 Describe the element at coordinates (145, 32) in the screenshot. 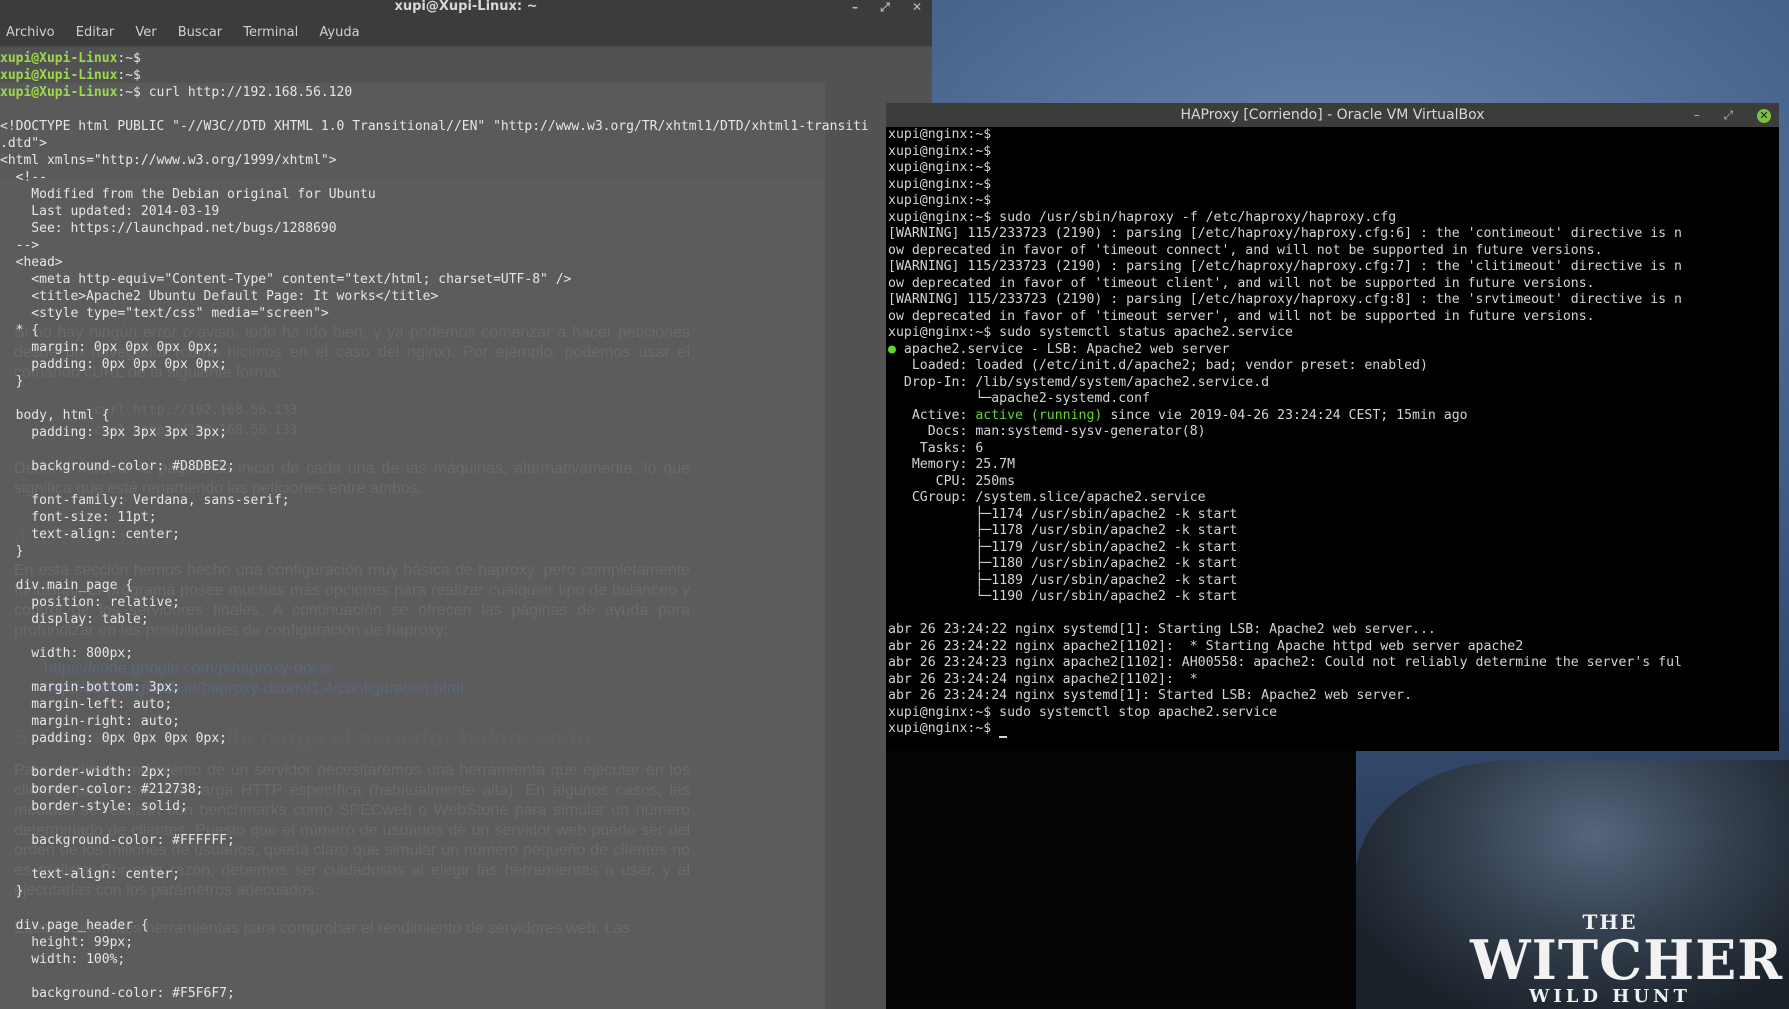

I see `menu-ver: Ver` at that location.